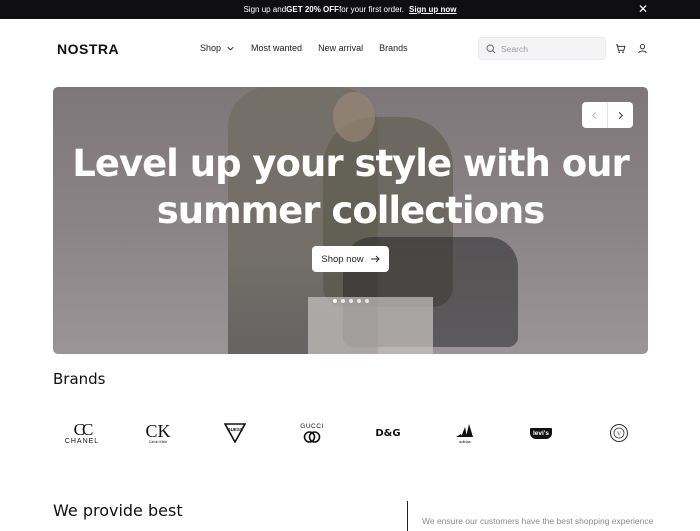  Describe the element at coordinates (230, 48) in the screenshot. I see `chevron-down-icon` at that location.